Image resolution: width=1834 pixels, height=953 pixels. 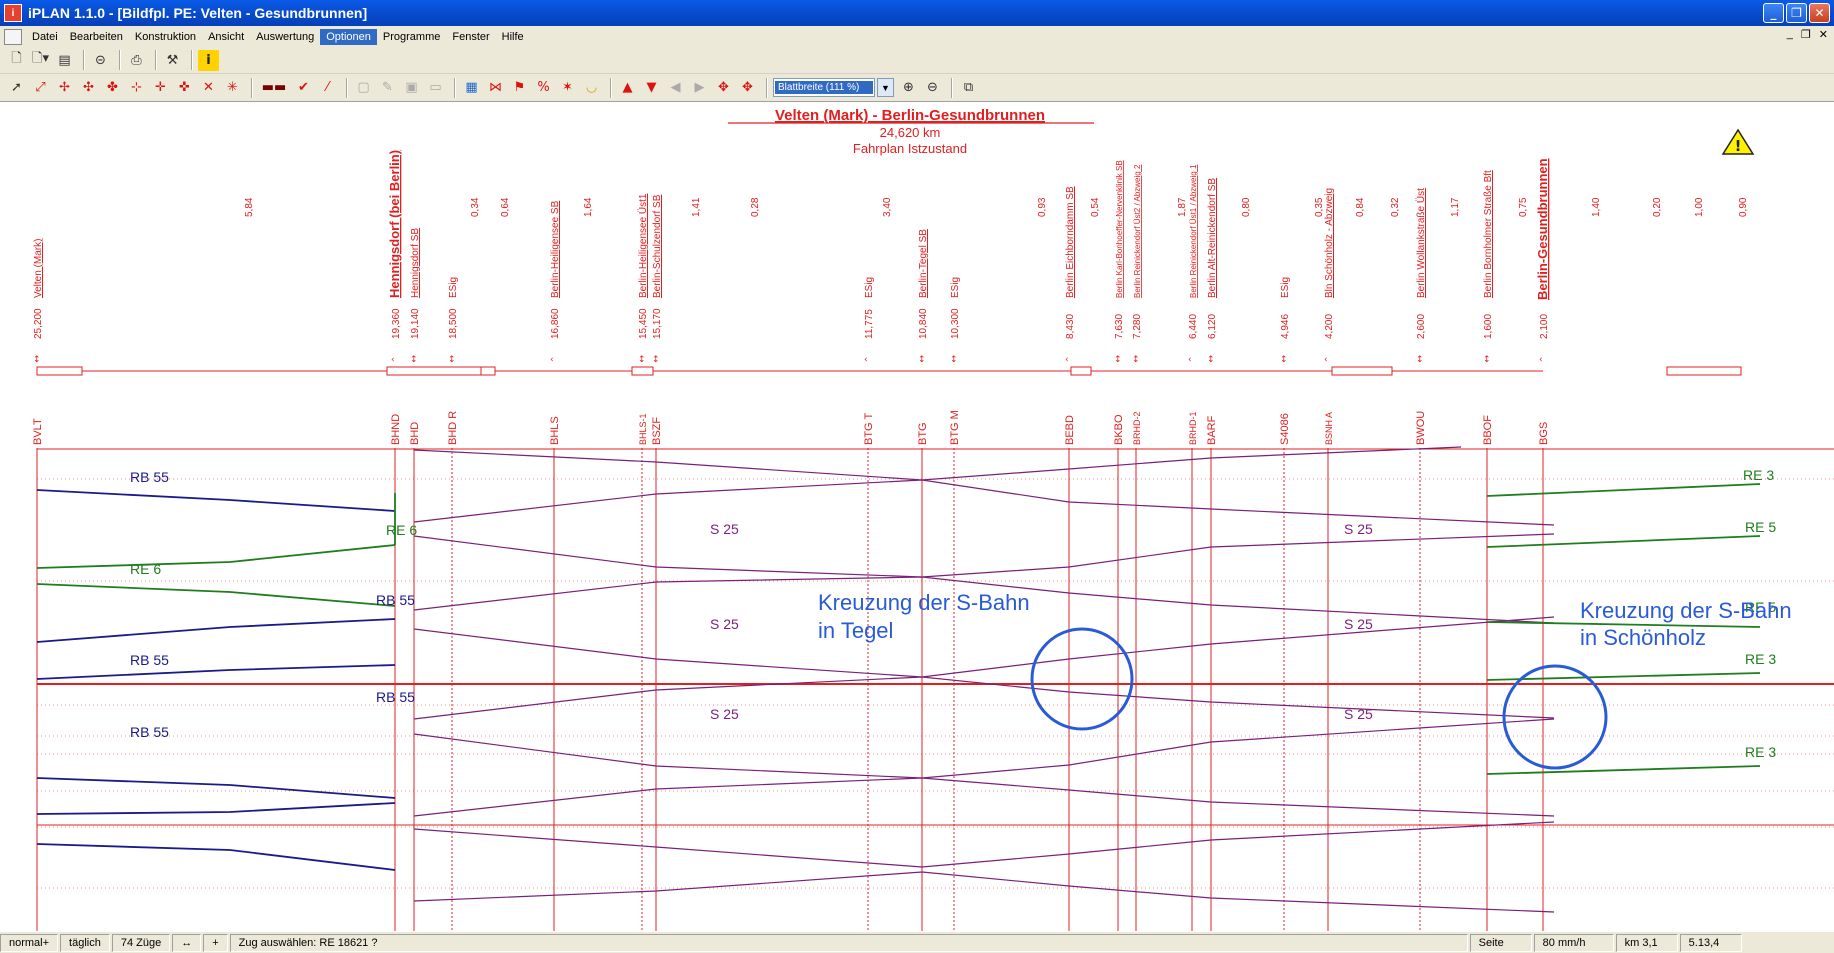 What do you see at coordinates (591, 87) in the screenshot?
I see `curve-icon: ◡` at bounding box center [591, 87].